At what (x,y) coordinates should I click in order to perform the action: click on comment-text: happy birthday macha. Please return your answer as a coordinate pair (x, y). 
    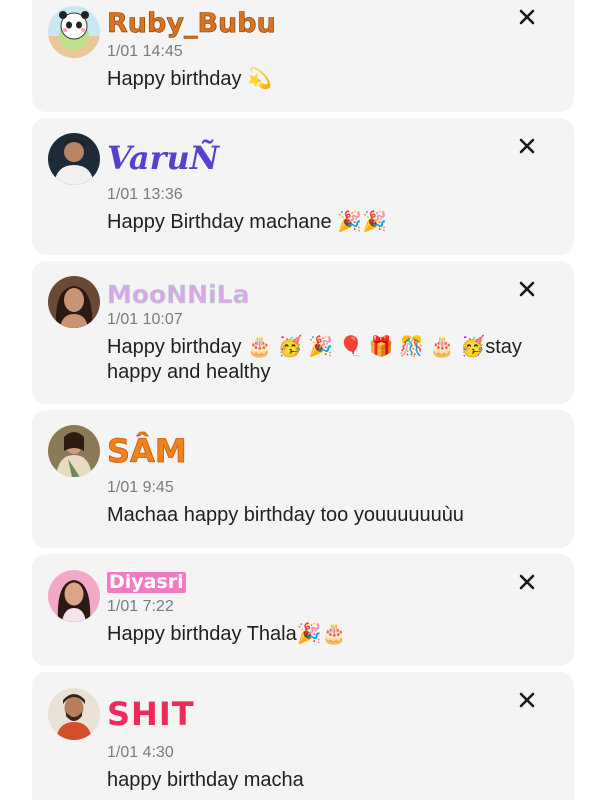
    Looking at the image, I should click on (205, 780).